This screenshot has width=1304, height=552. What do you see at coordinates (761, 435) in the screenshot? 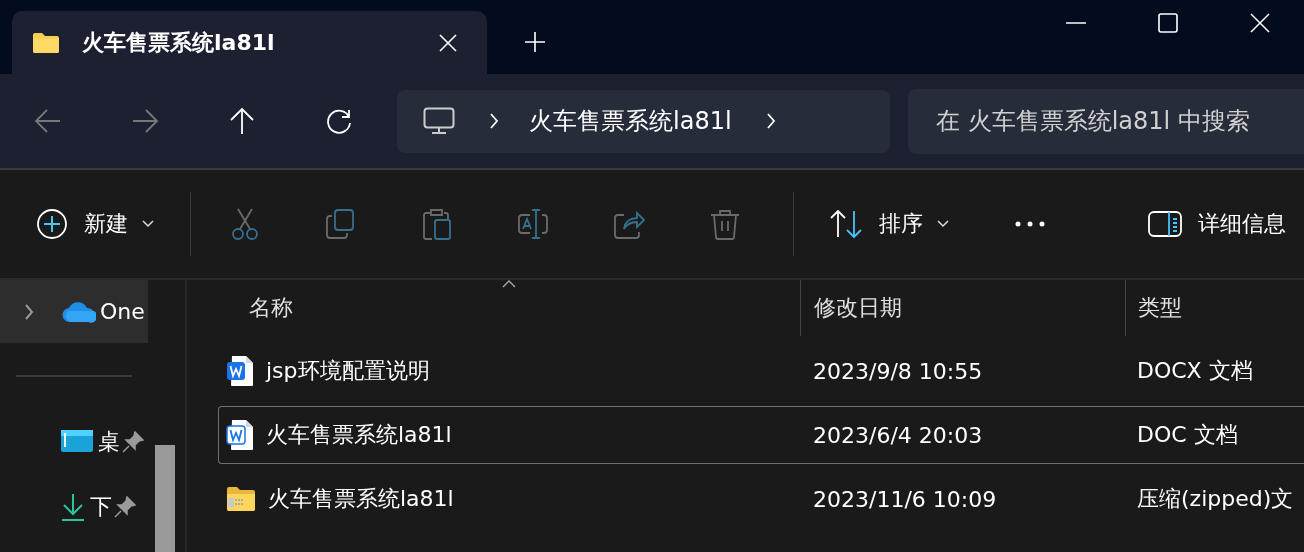
I see `file-row: 火车售票系统la81l 2023/6/4 20:03 DOC 文档` at bounding box center [761, 435].